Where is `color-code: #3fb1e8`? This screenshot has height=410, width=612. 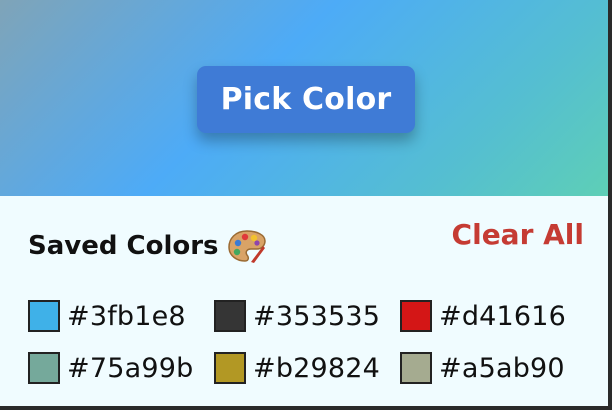 color-code: #3fb1e8 is located at coordinates (126, 316).